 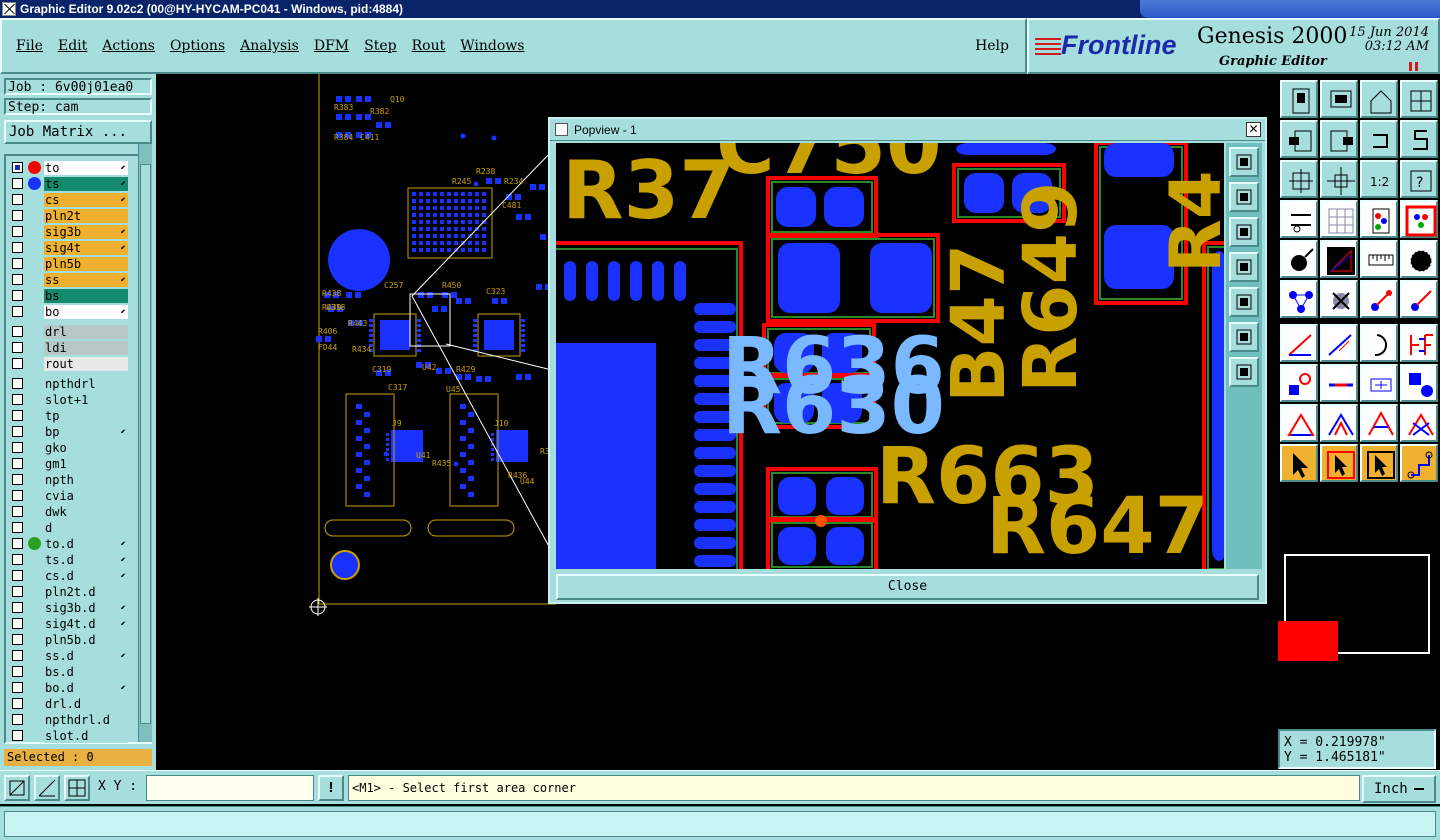 What do you see at coordinates (68, 511) in the screenshot?
I see `layer-row-dwk: dwk` at bounding box center [68, 511].